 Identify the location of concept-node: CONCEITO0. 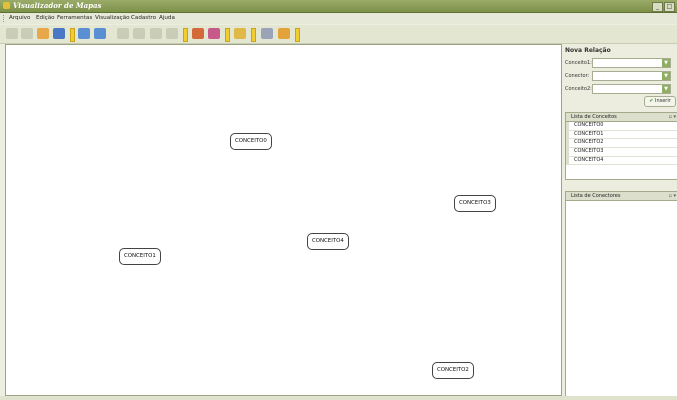
(251, 141).